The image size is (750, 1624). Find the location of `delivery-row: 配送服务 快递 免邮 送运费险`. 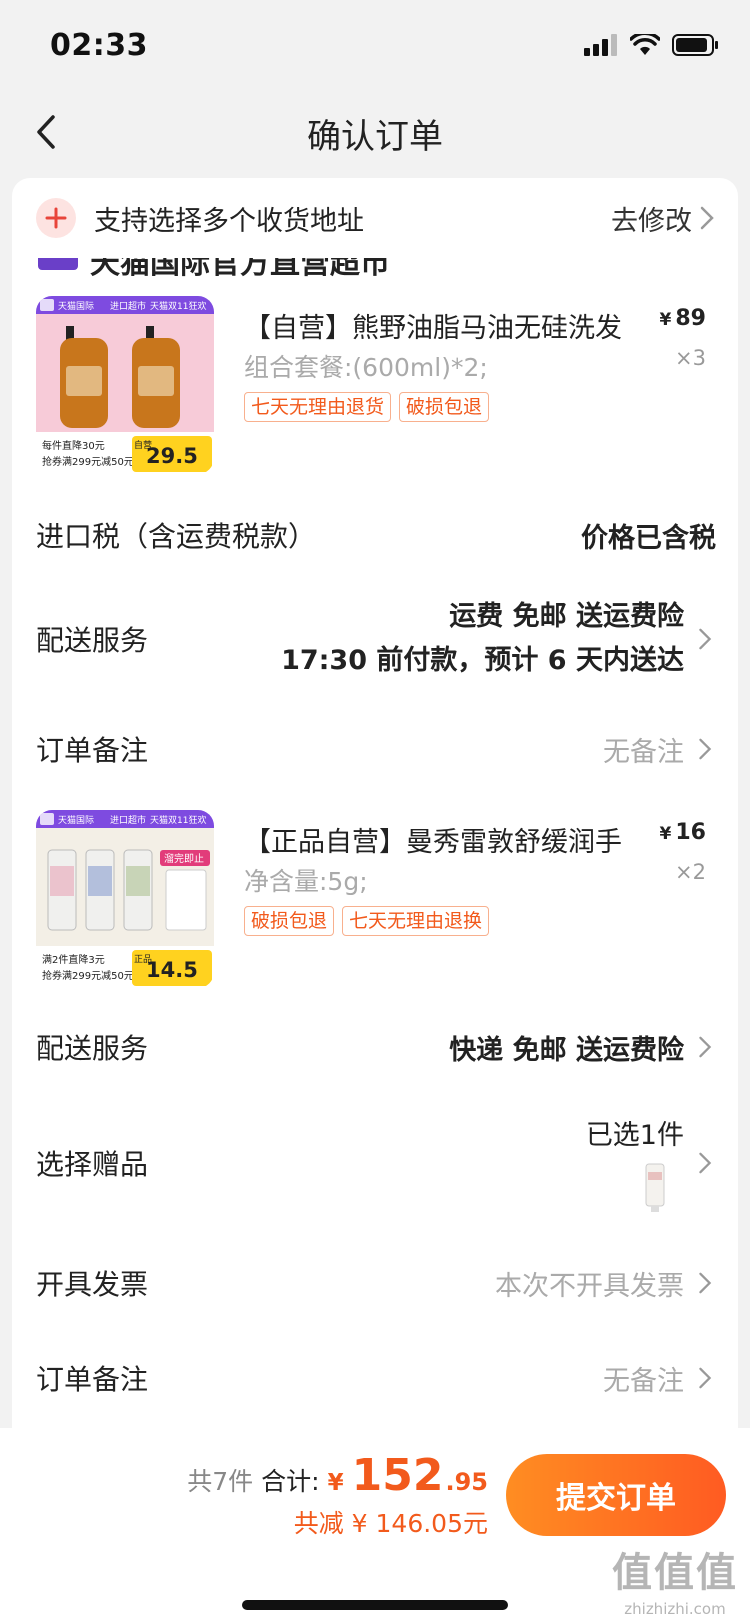

delivery-row: 配送服务 快递 免邮 送运费险 is located at coordinates (376, 1047).